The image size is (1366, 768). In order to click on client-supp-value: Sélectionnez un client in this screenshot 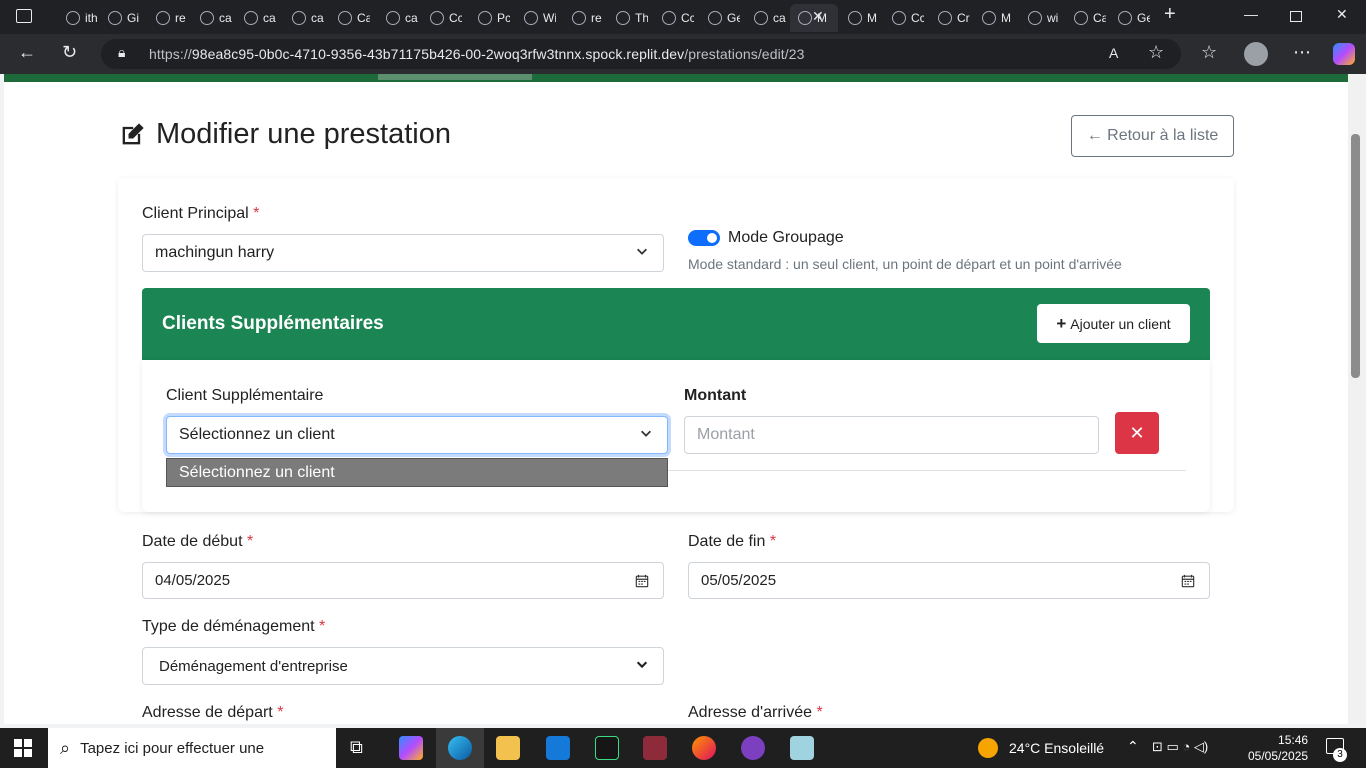, I will do `click(257, 434)`.